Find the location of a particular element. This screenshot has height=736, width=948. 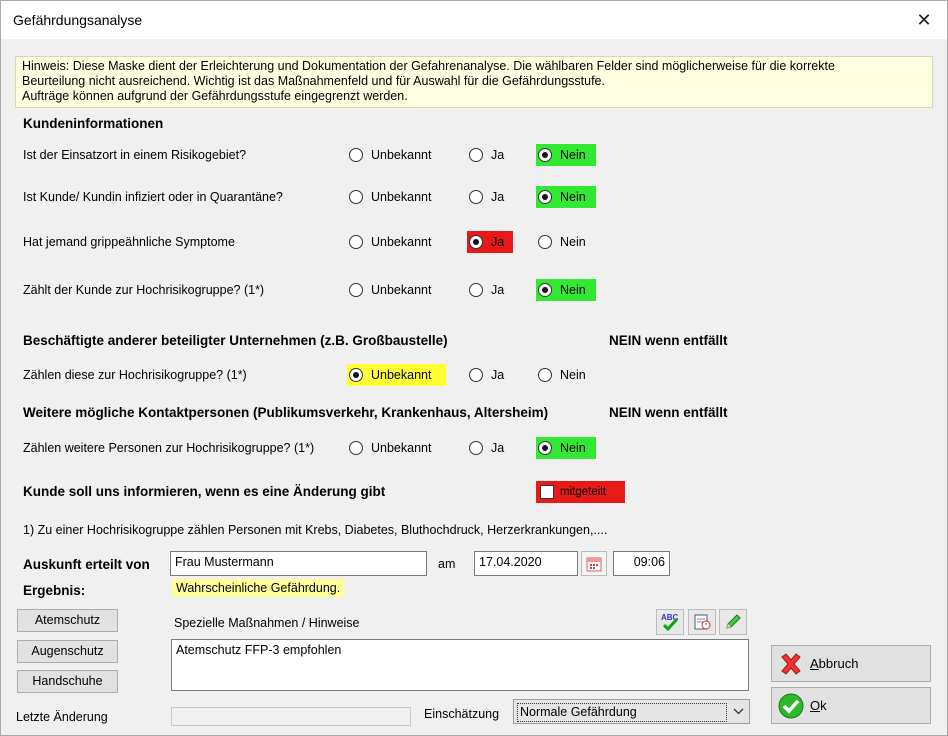

ok-check-icon is located at coordinates (791, 705).